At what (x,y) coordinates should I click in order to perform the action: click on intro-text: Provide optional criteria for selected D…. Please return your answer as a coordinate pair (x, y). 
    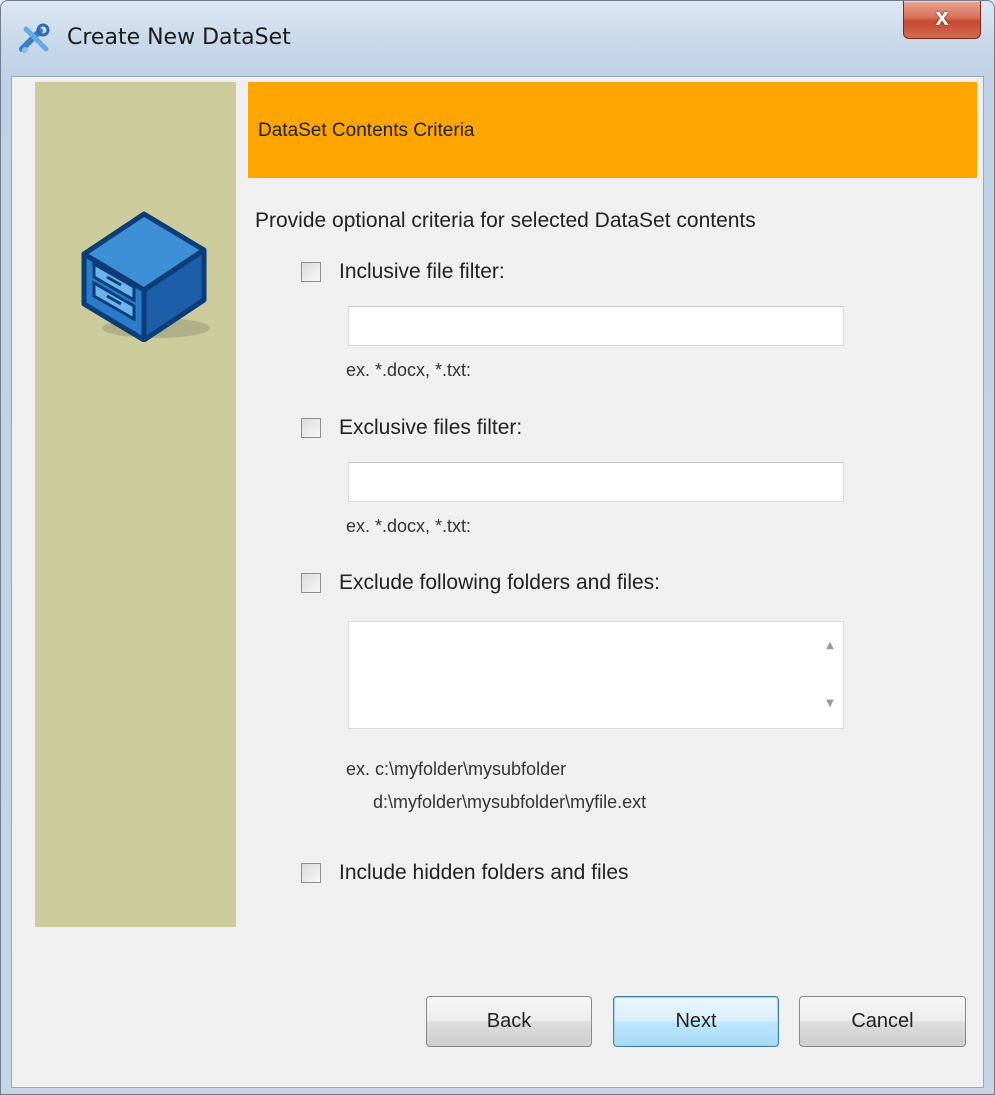
    Looking at the image, I should click on (505, 220).